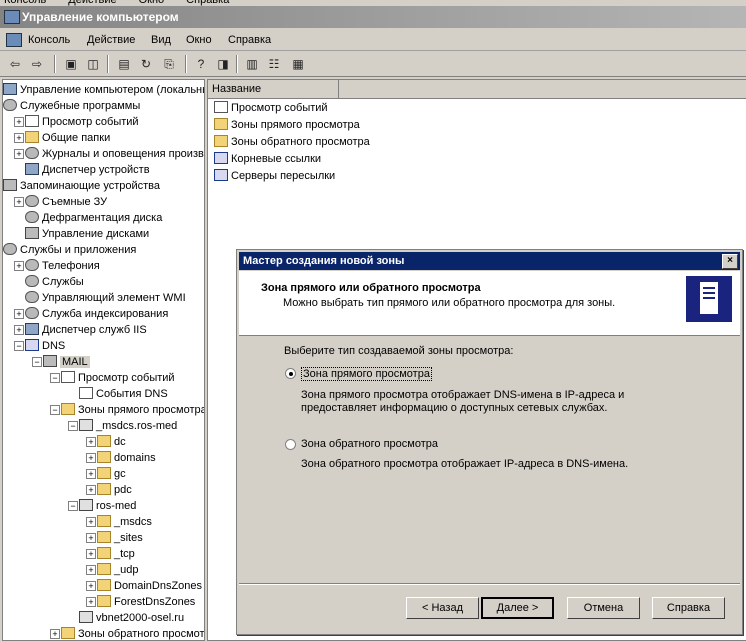 The image size is (746, 641). What do you see at coordinates (67, 138) in the screenshot?
I see `tree-item: Общие папки` at bounding box center [67, 138].